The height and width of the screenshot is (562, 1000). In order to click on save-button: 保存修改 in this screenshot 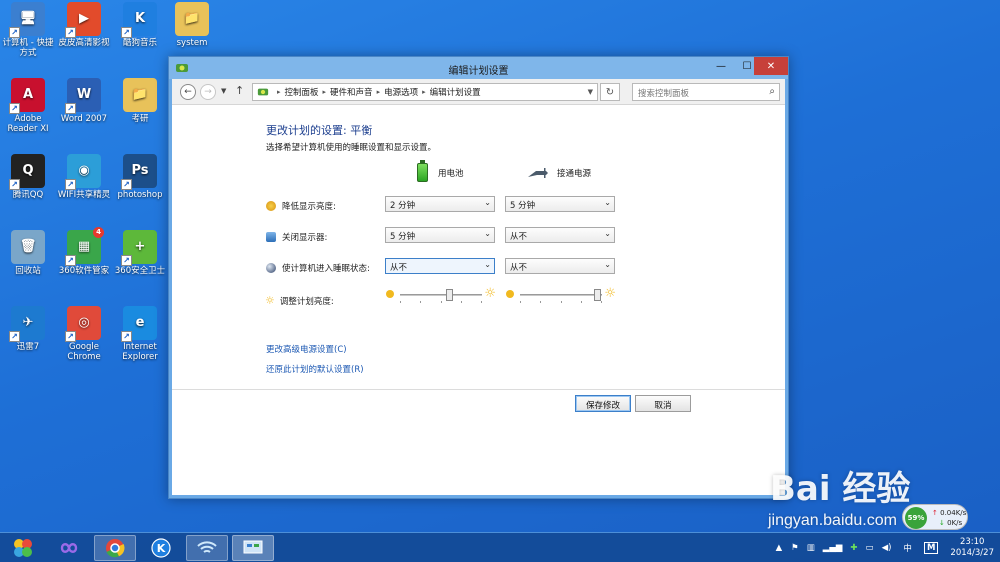, I will do `click(603, 403)`.